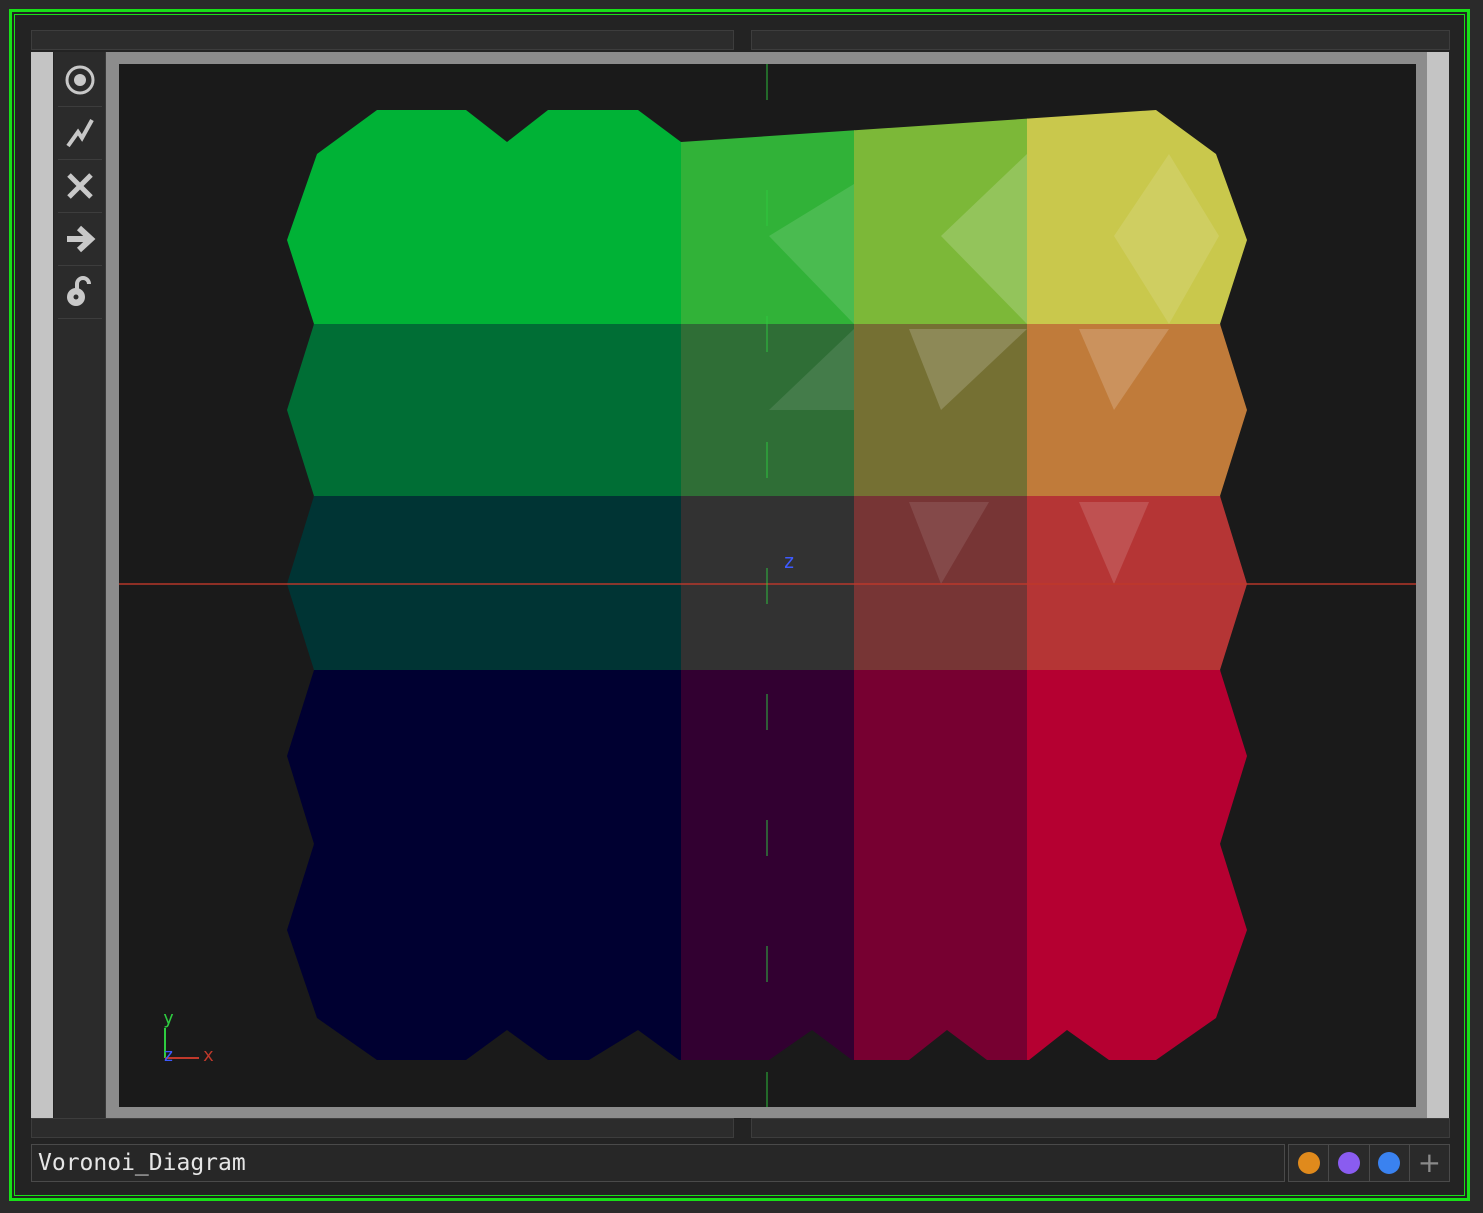 This screenshot has height=1213, width=1483. Describe the element at coordinates (208, 1055) in the screenshot. I see `gizmo-x-label: x` at that location.